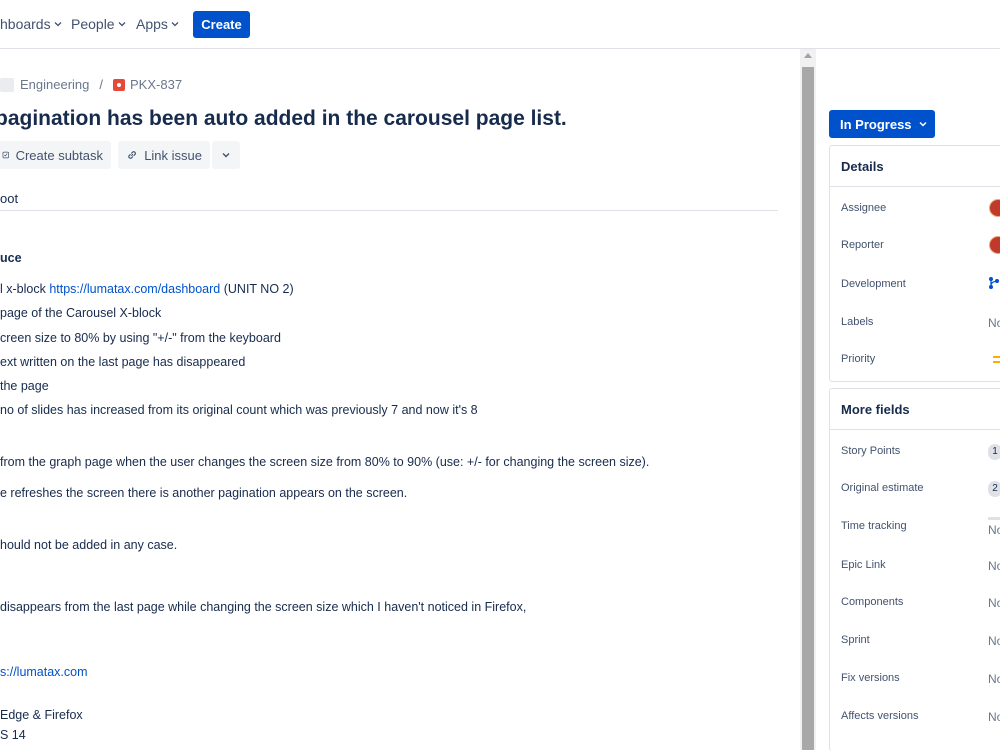  I want to click on development-label: Development, so click(873, 284).